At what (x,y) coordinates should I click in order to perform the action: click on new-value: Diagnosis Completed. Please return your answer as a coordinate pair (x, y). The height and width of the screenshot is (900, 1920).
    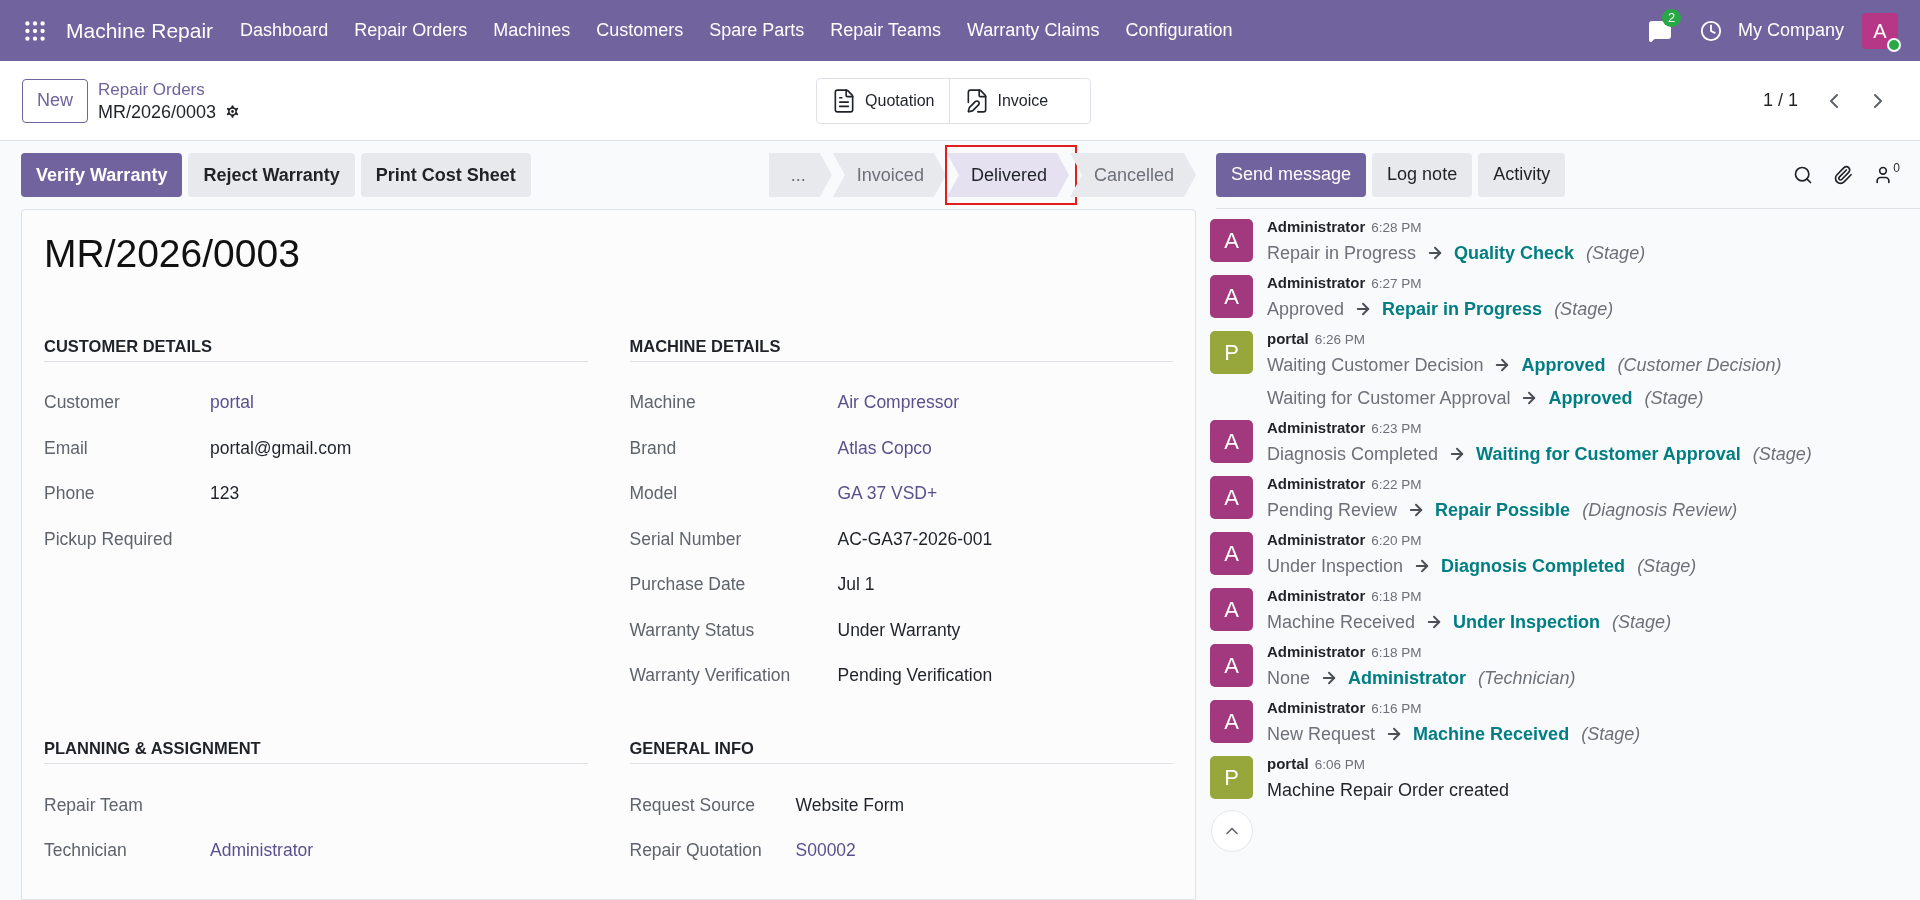
    Looking at the image, I should click on (1533, 566).